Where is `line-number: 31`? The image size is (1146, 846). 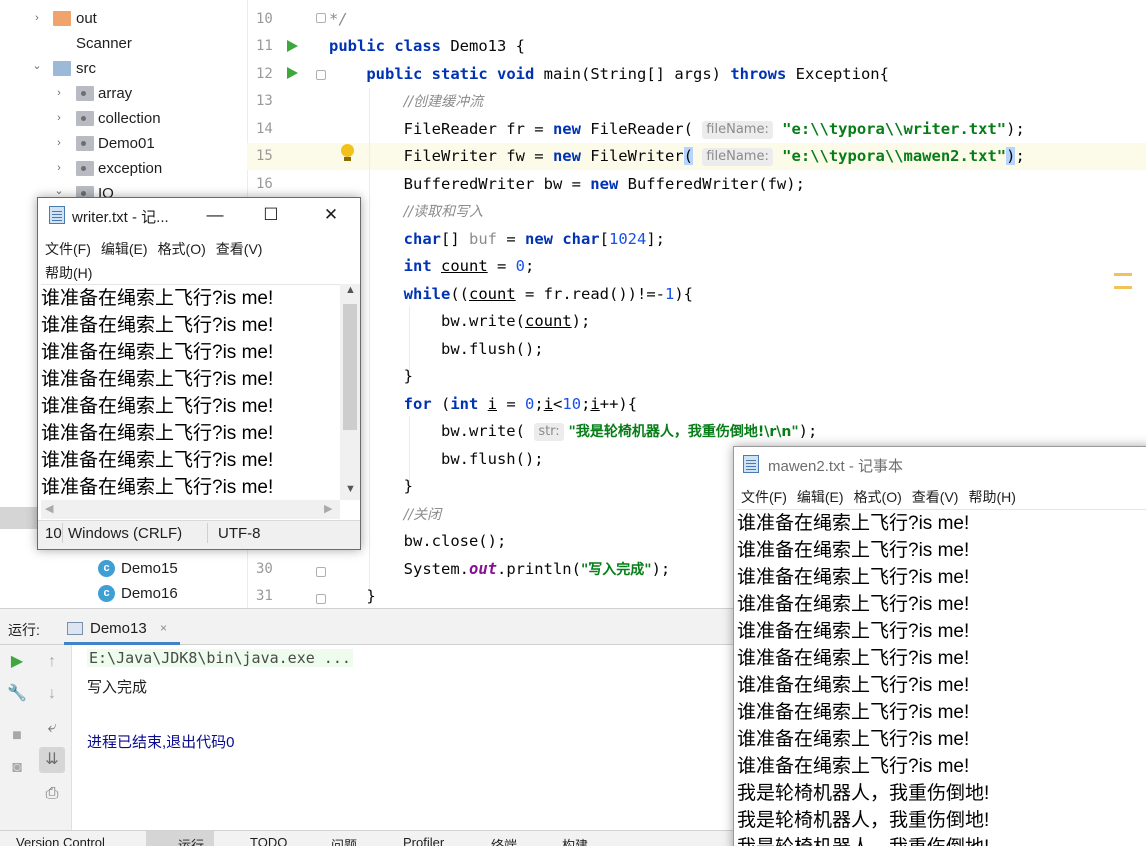 line-number: 31 is located at coordinates (264, 596).